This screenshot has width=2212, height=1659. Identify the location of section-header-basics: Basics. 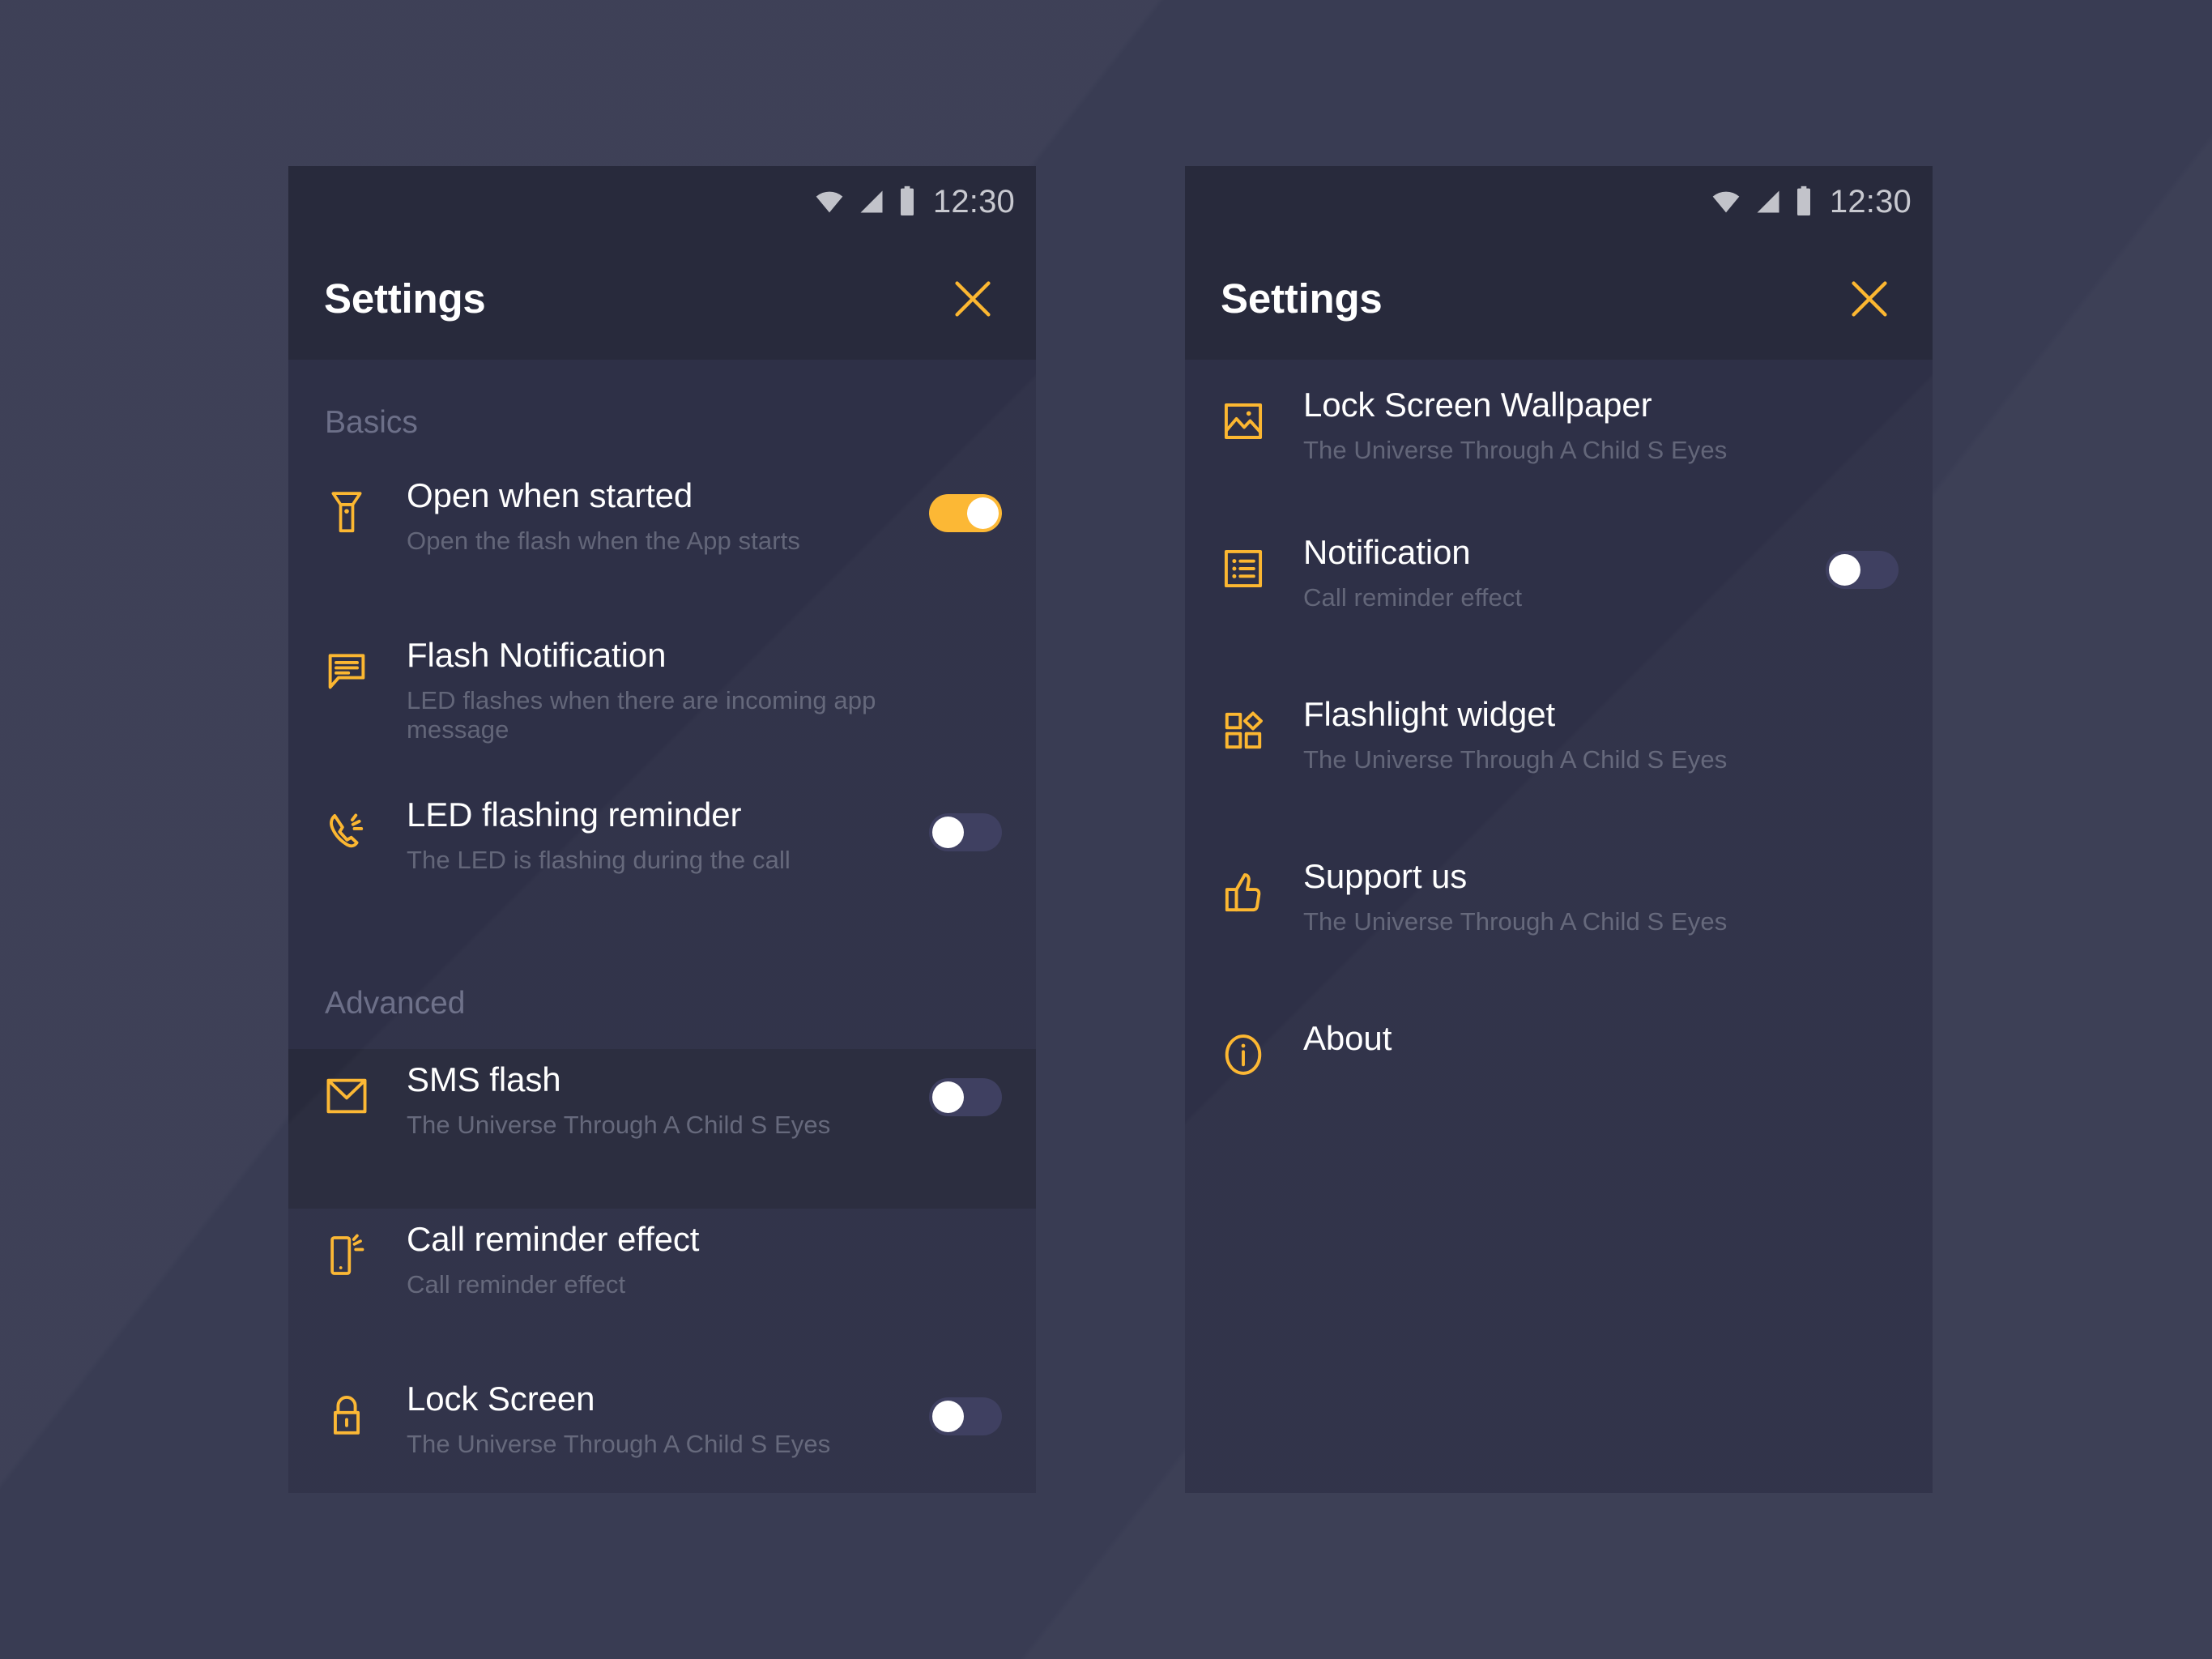
(371, 422).